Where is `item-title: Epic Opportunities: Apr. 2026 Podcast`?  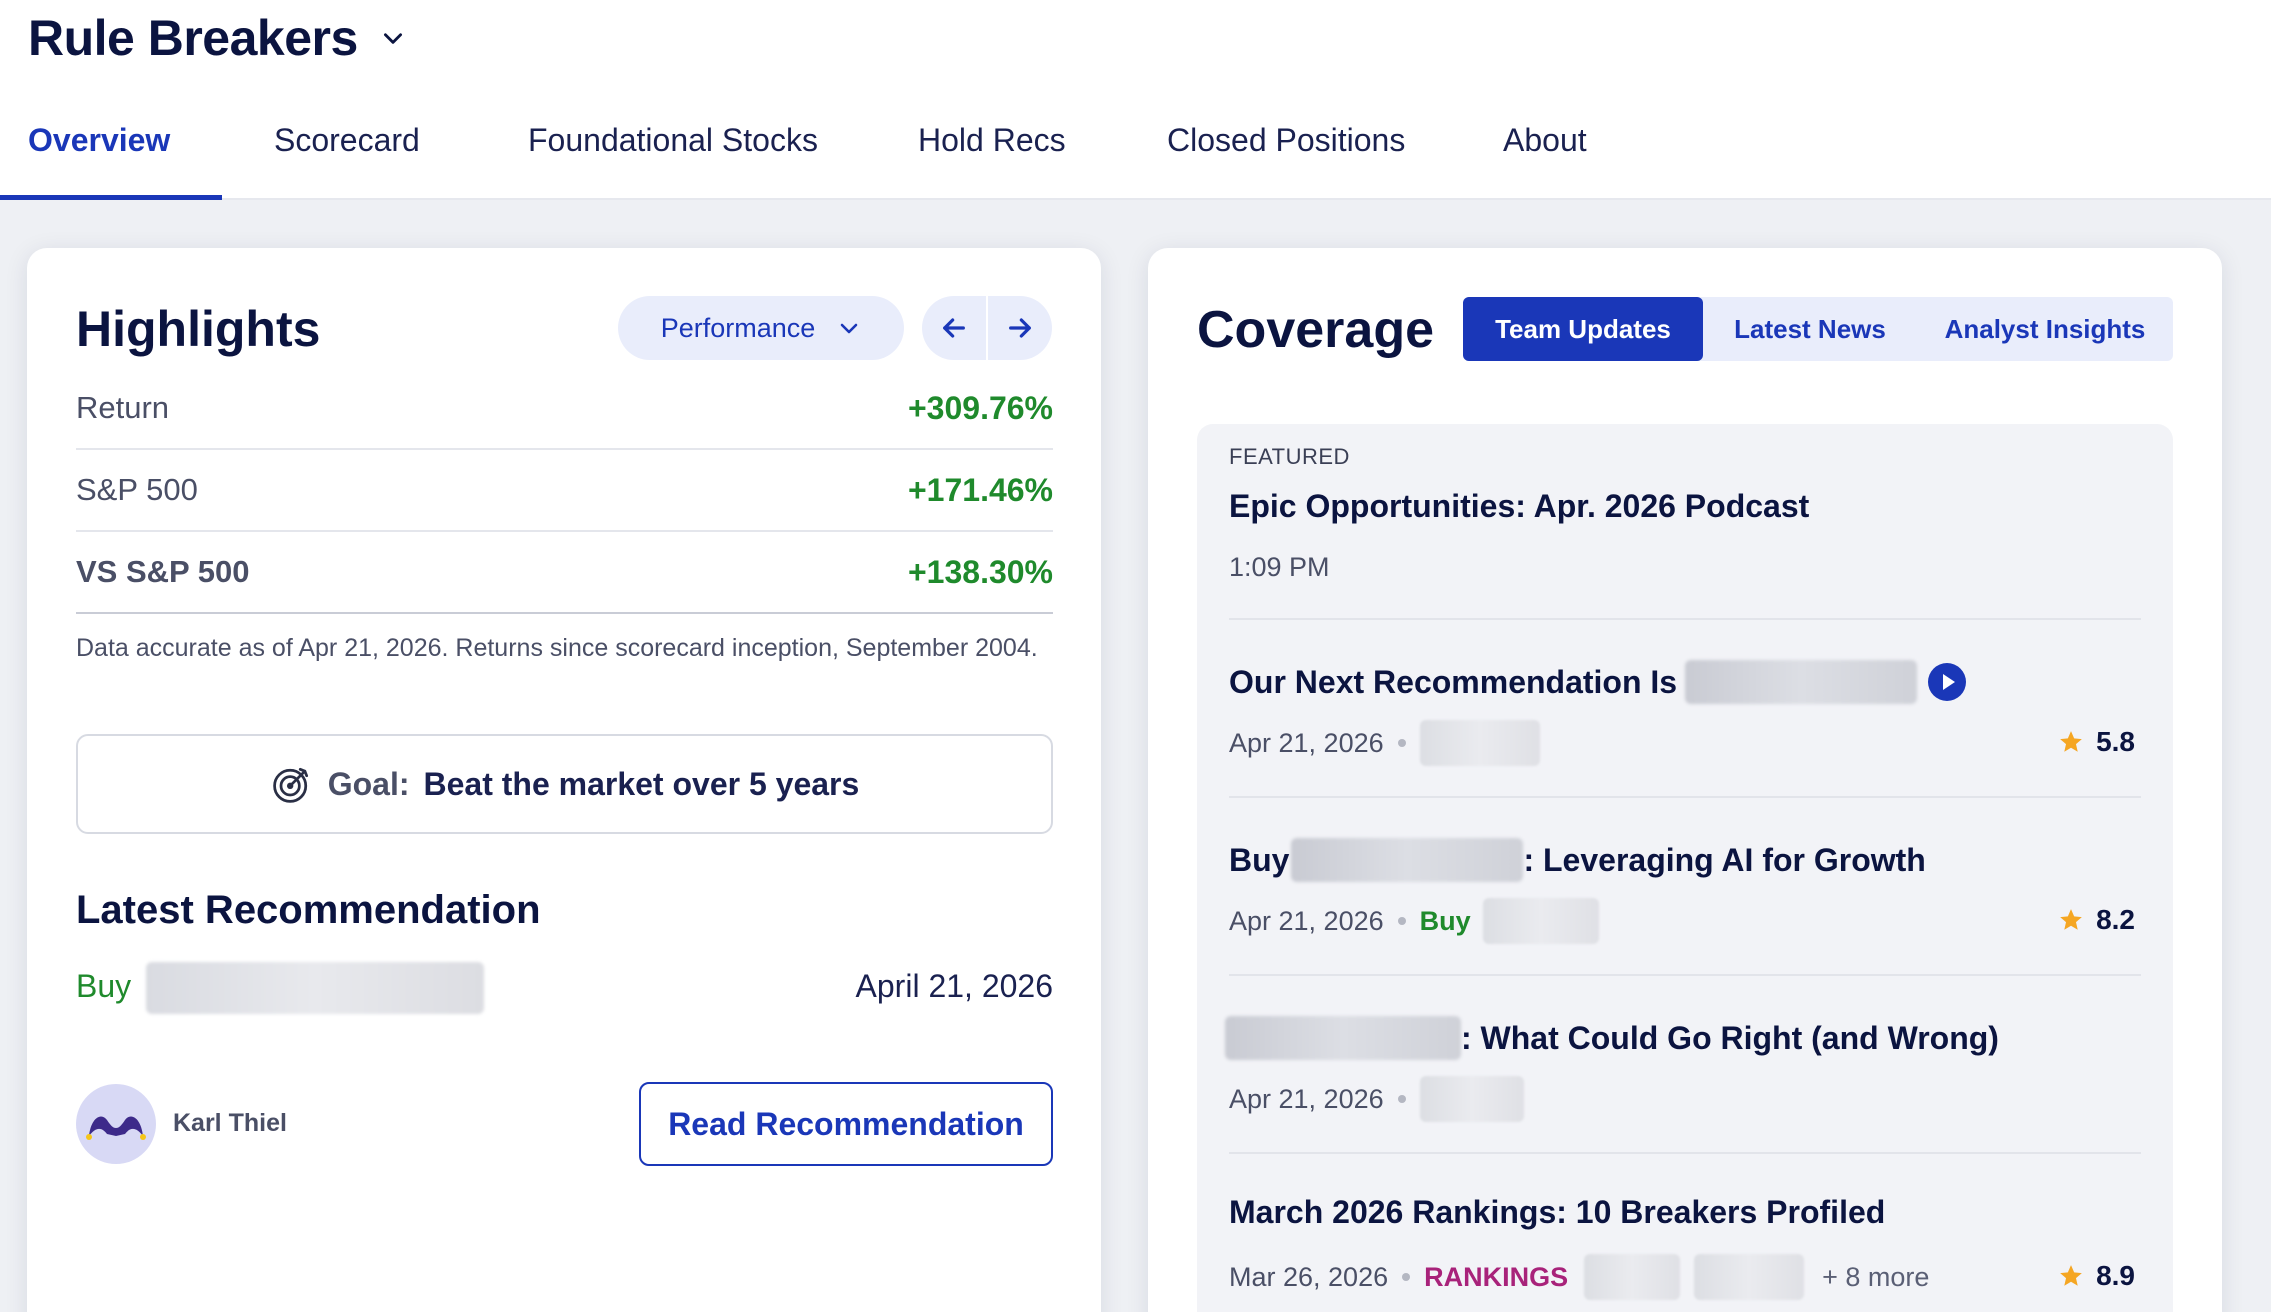
item-title: Epic Opportunities: Apr. 2026 Podcast is located at coordinates (1519, 506).